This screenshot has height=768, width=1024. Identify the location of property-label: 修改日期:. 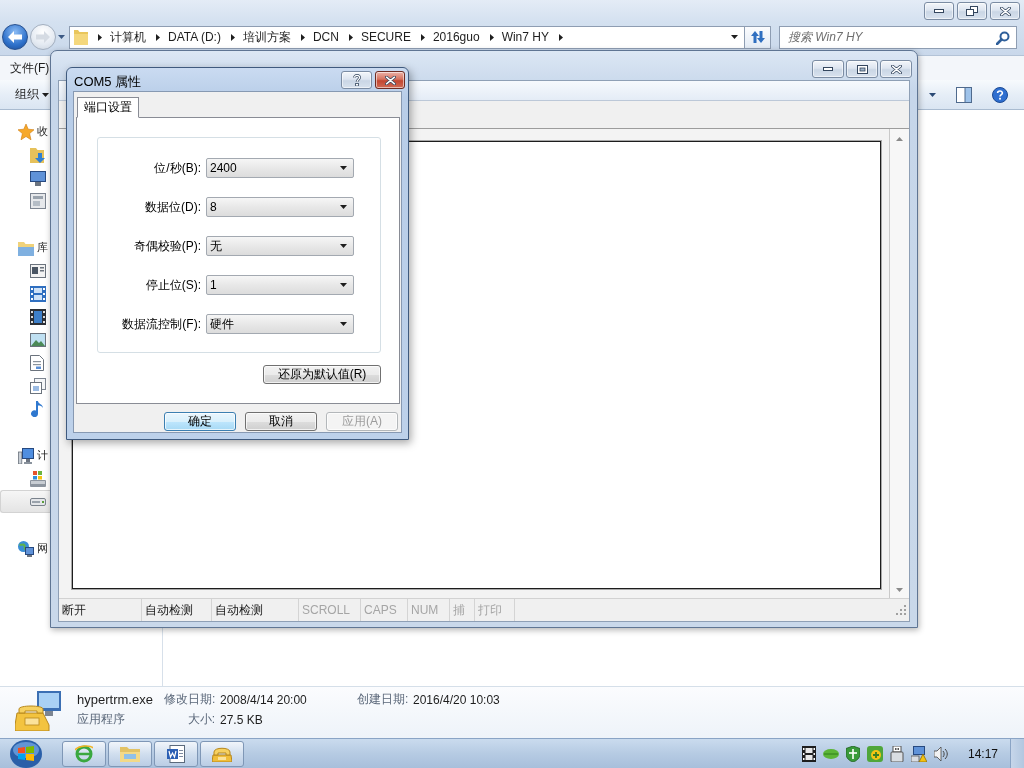
(190, 699).